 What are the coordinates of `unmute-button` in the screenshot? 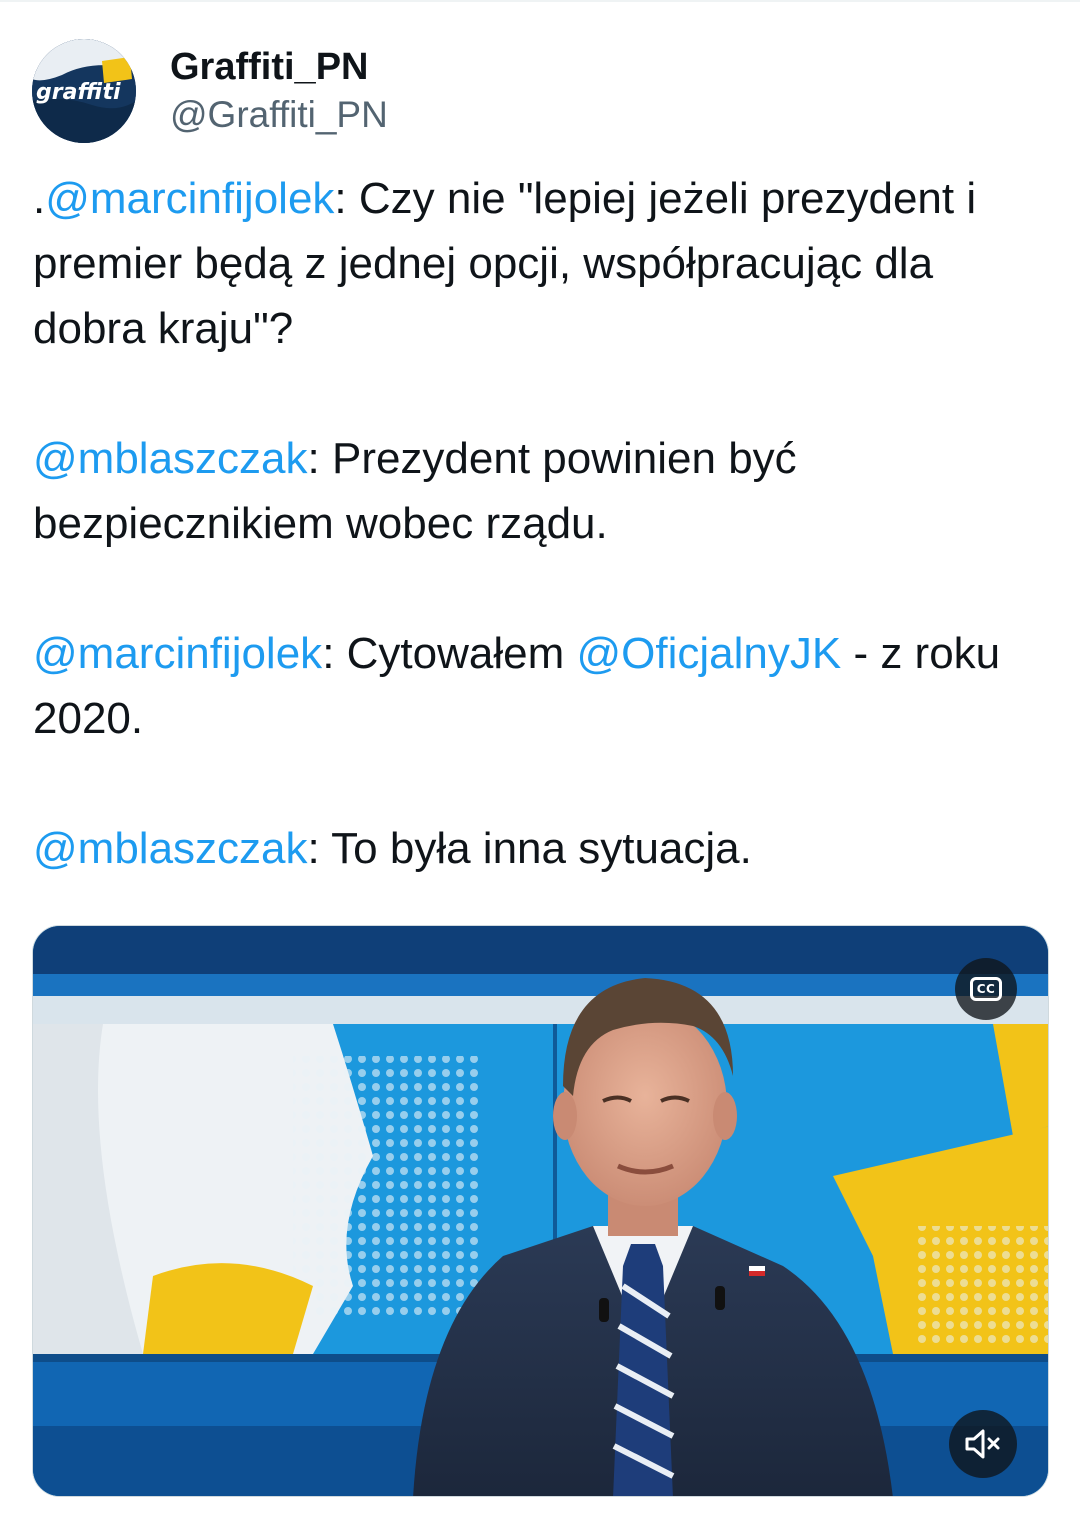 It's located at (983, 1444).